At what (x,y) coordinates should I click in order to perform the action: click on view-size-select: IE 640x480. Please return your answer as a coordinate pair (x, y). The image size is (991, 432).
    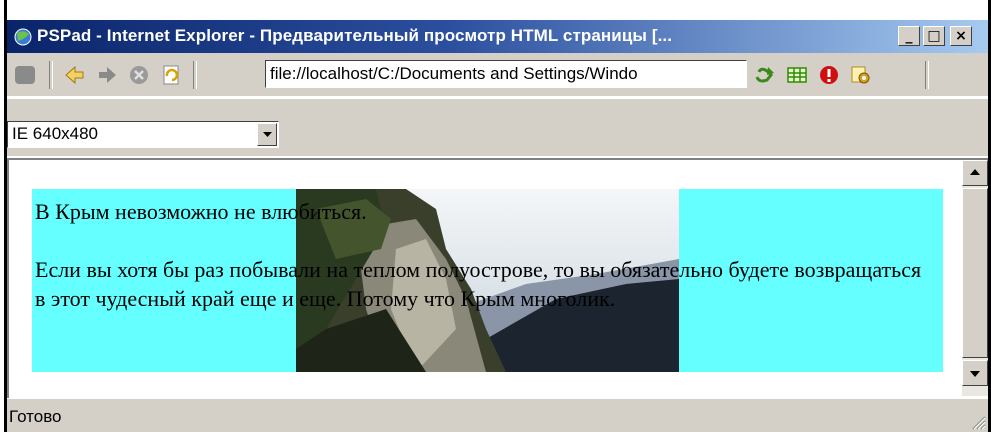
    Looking at the image, I should click on (143, 134).